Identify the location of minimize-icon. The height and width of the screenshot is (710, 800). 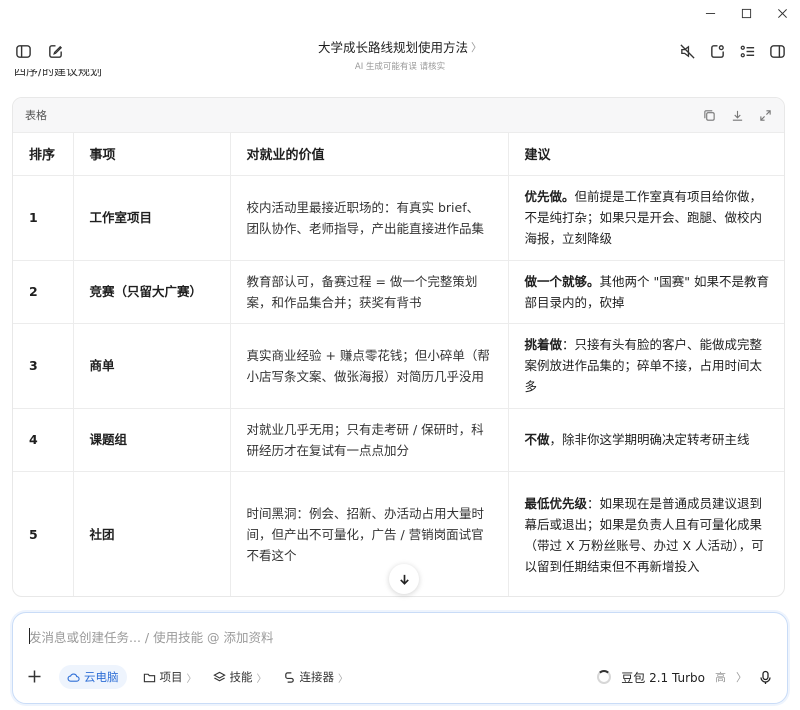
(710, 13).